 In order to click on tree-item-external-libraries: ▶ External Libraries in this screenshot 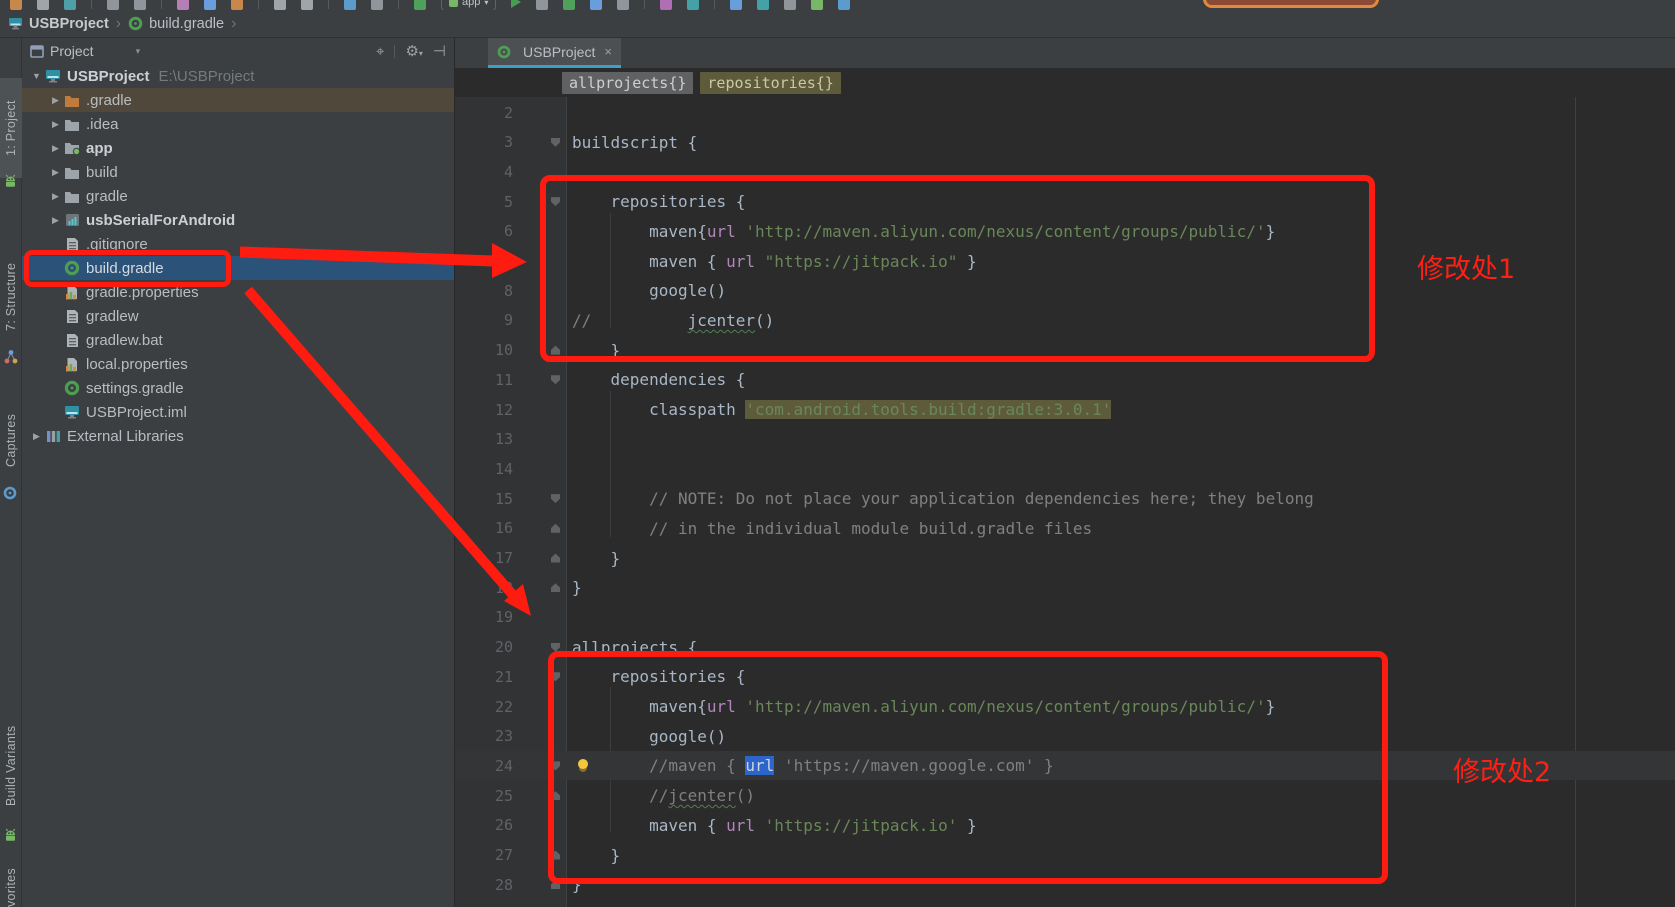, I will do `click(238, 436)`.